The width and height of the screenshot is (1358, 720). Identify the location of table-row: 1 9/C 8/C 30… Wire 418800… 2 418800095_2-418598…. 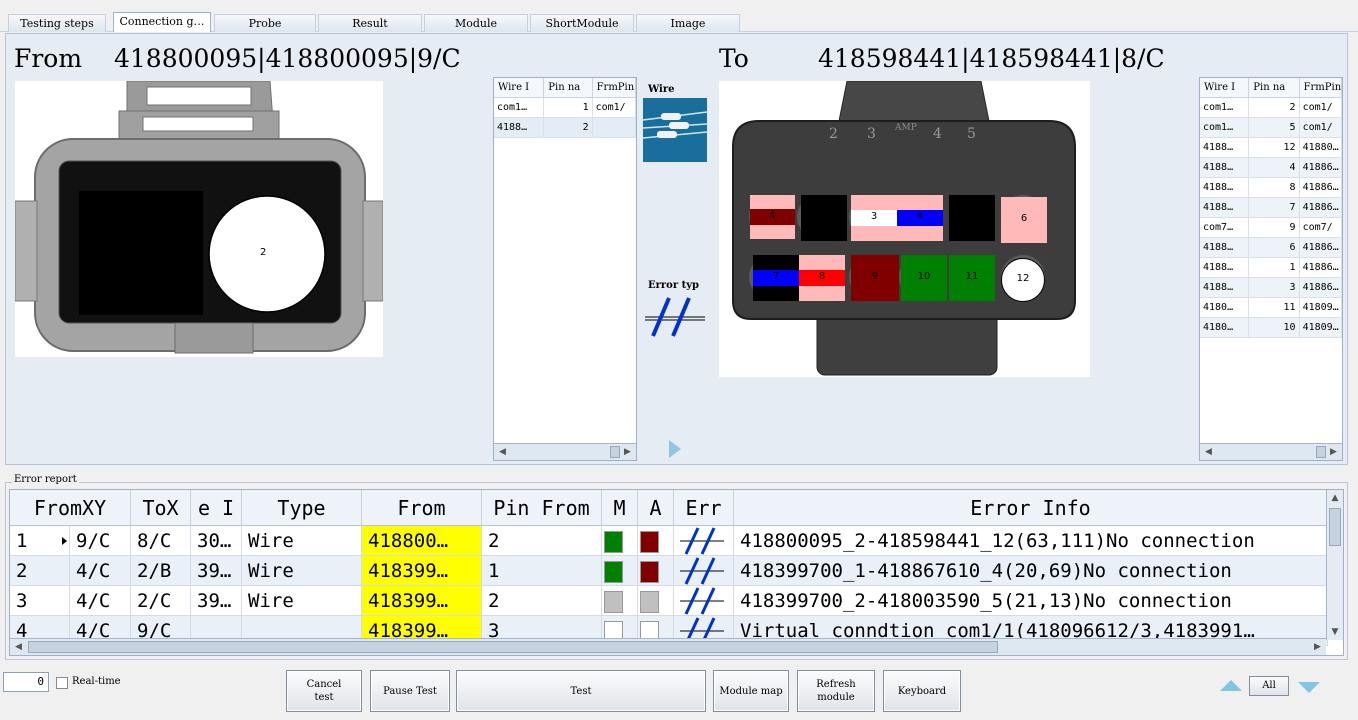
(669, 541).